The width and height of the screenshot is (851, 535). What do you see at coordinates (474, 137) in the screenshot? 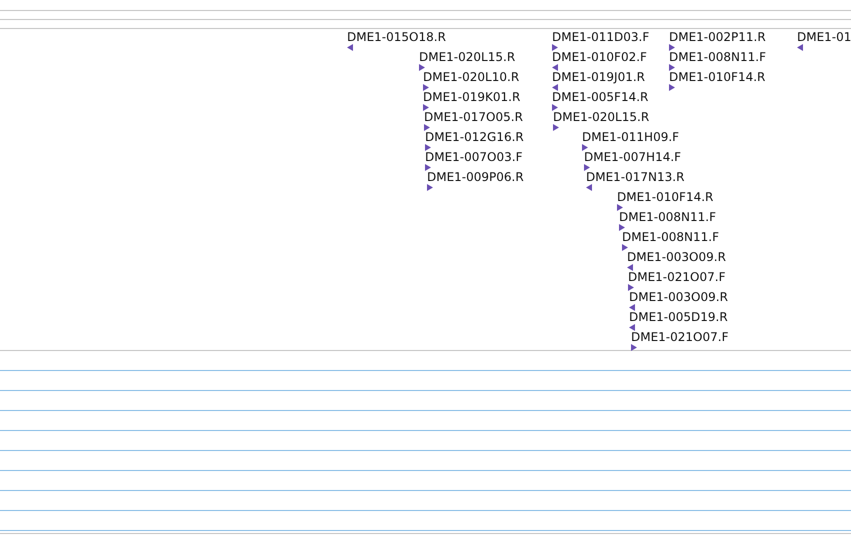
I see `read-label: DME1-012G16.R` at bounding box center [474, 137].